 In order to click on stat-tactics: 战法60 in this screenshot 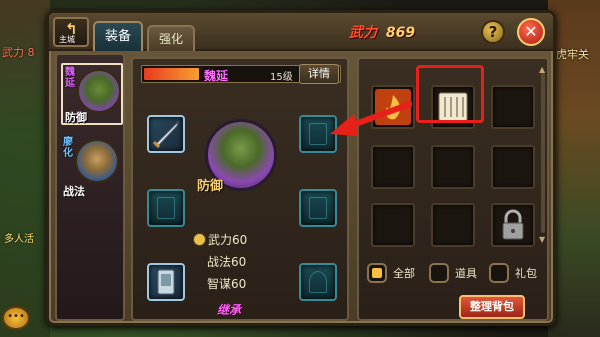, I will do `click(226, 261)`.